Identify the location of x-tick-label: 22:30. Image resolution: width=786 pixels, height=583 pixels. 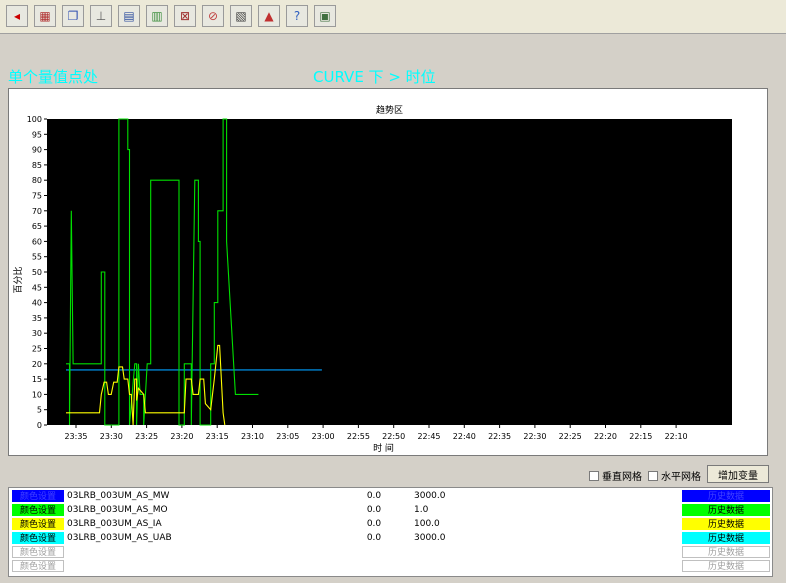
(534, 436).